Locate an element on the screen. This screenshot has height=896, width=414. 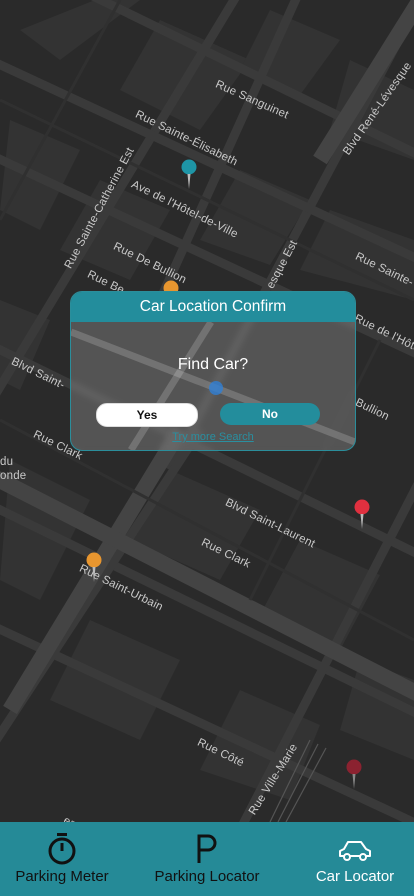
tab-label: Car Locator is located at coordinates (355, 876).